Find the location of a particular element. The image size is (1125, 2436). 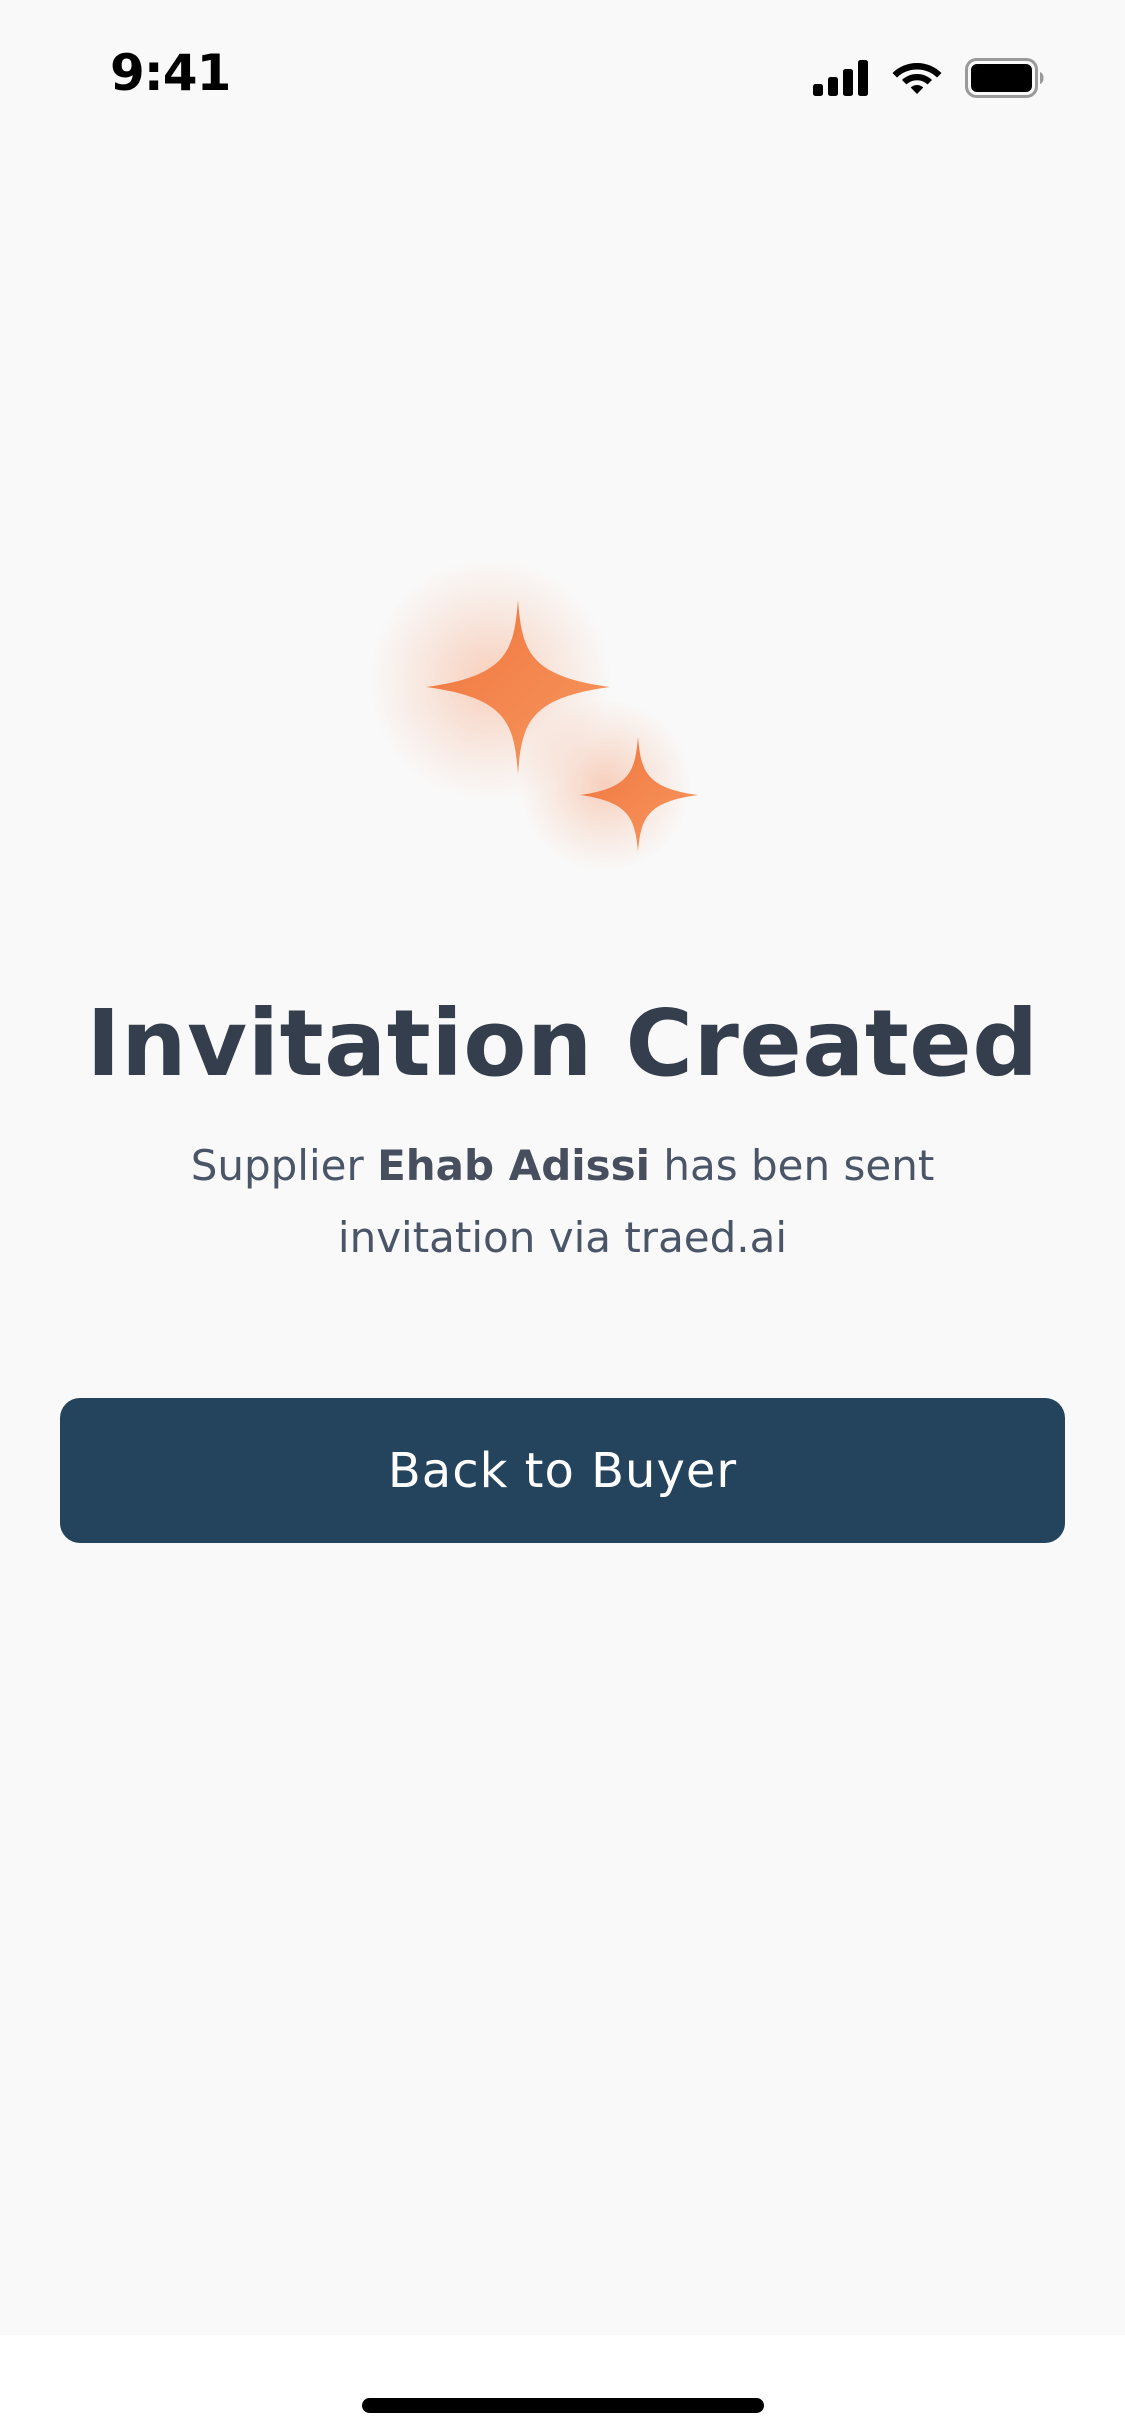

back-to-buyer-button: Back to Buyer is located at coordinates (562, 1470).